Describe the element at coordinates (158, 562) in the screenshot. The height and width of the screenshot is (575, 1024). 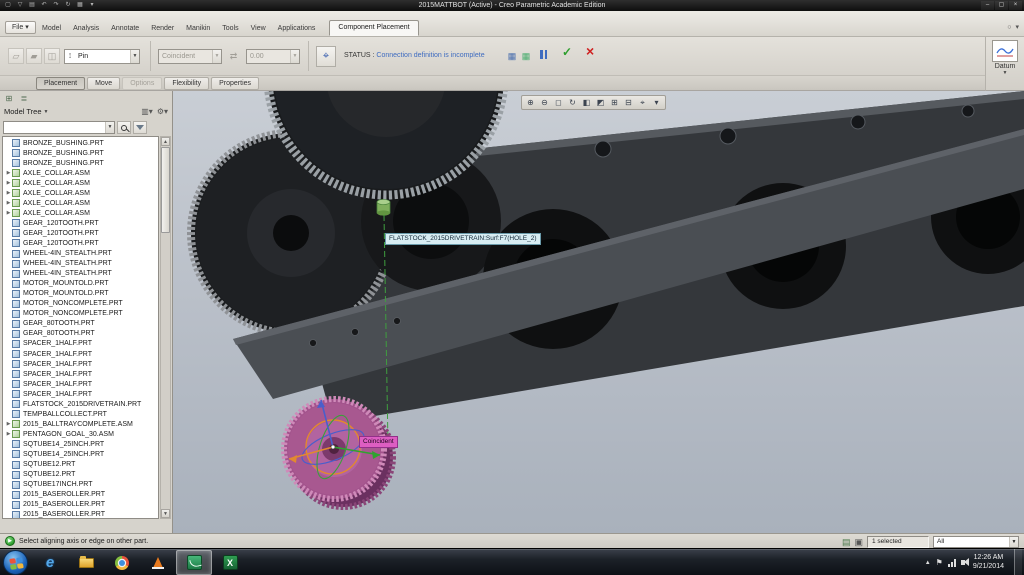
I see `taskbar-vlc` at that location.